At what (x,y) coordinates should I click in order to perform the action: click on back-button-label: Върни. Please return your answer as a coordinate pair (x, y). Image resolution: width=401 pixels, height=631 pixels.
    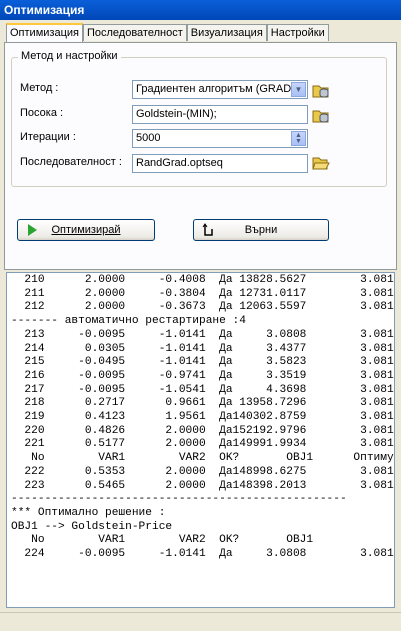
    Looking at the image, I should click on (261, 230).